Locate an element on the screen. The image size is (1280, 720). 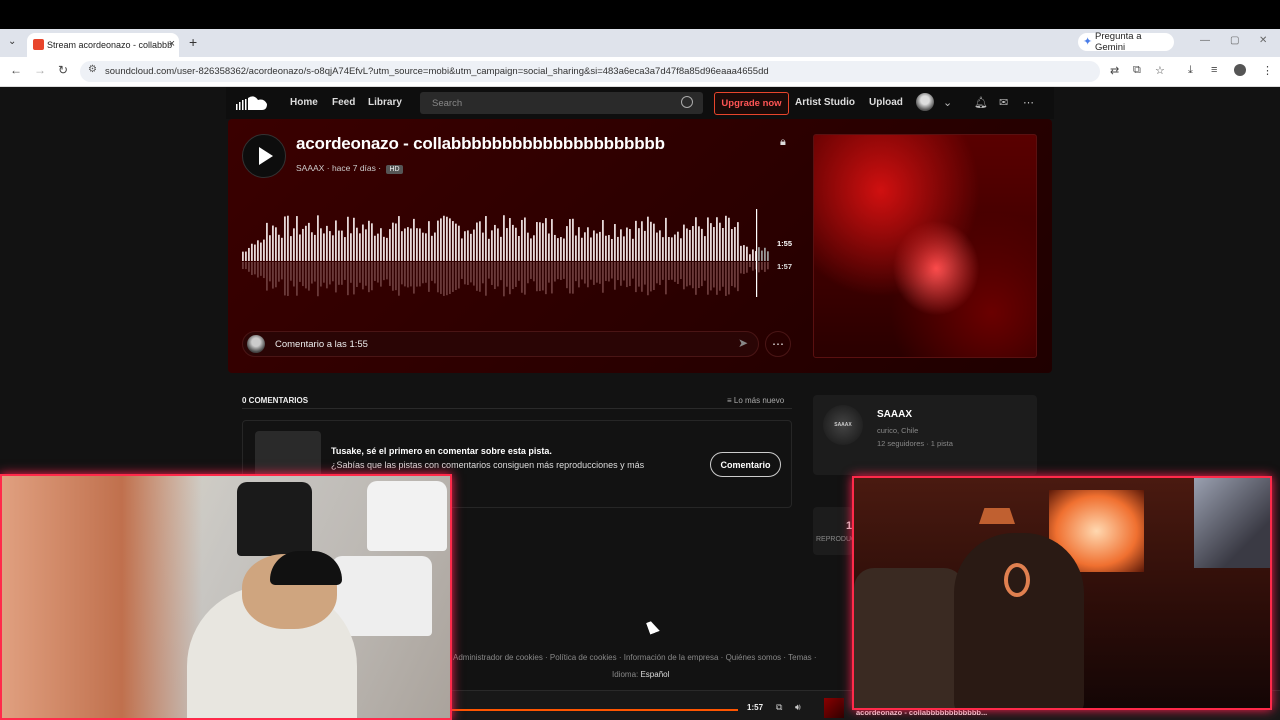
soundcloud-favicon-icon is located at coordinates (38, 44).